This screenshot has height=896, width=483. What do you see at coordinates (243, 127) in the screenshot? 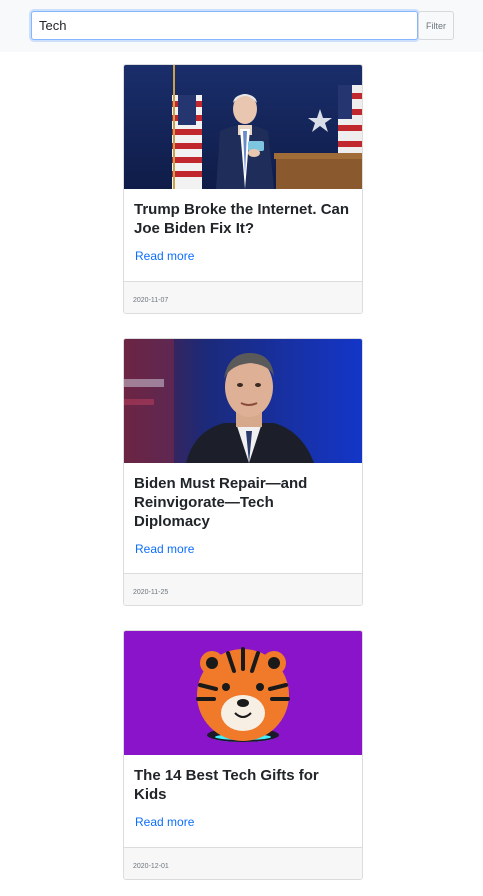
I see `article-image-biden-podium` at bounding box center [243, 127].